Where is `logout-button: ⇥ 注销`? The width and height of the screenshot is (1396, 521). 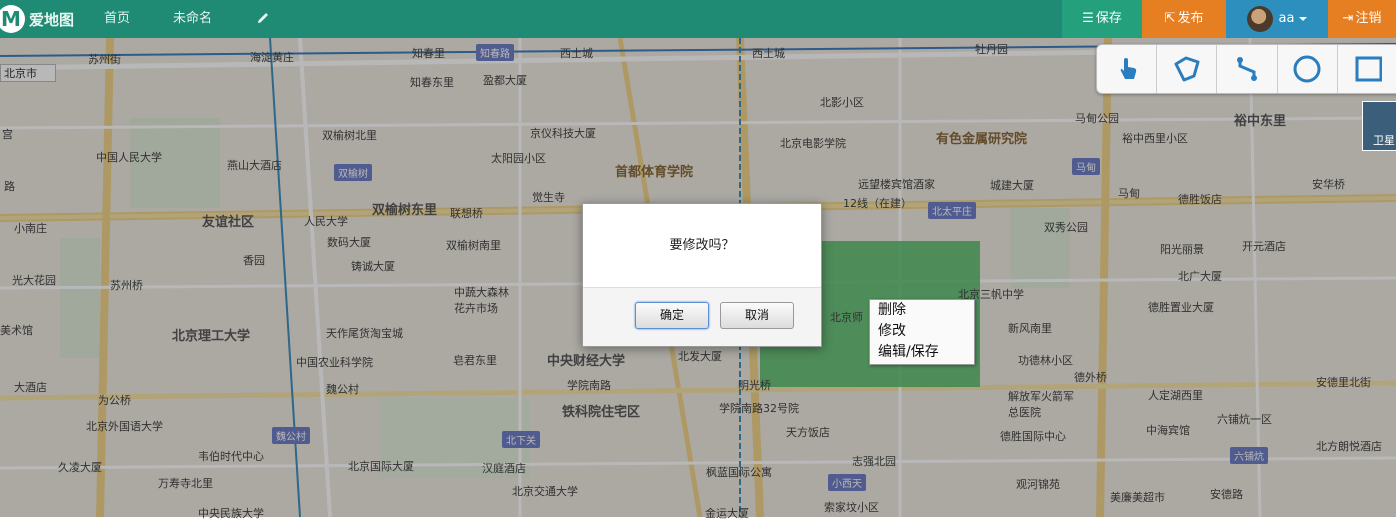 logout-button: ⇥ 注销 is located at coordinates (1362, 19).